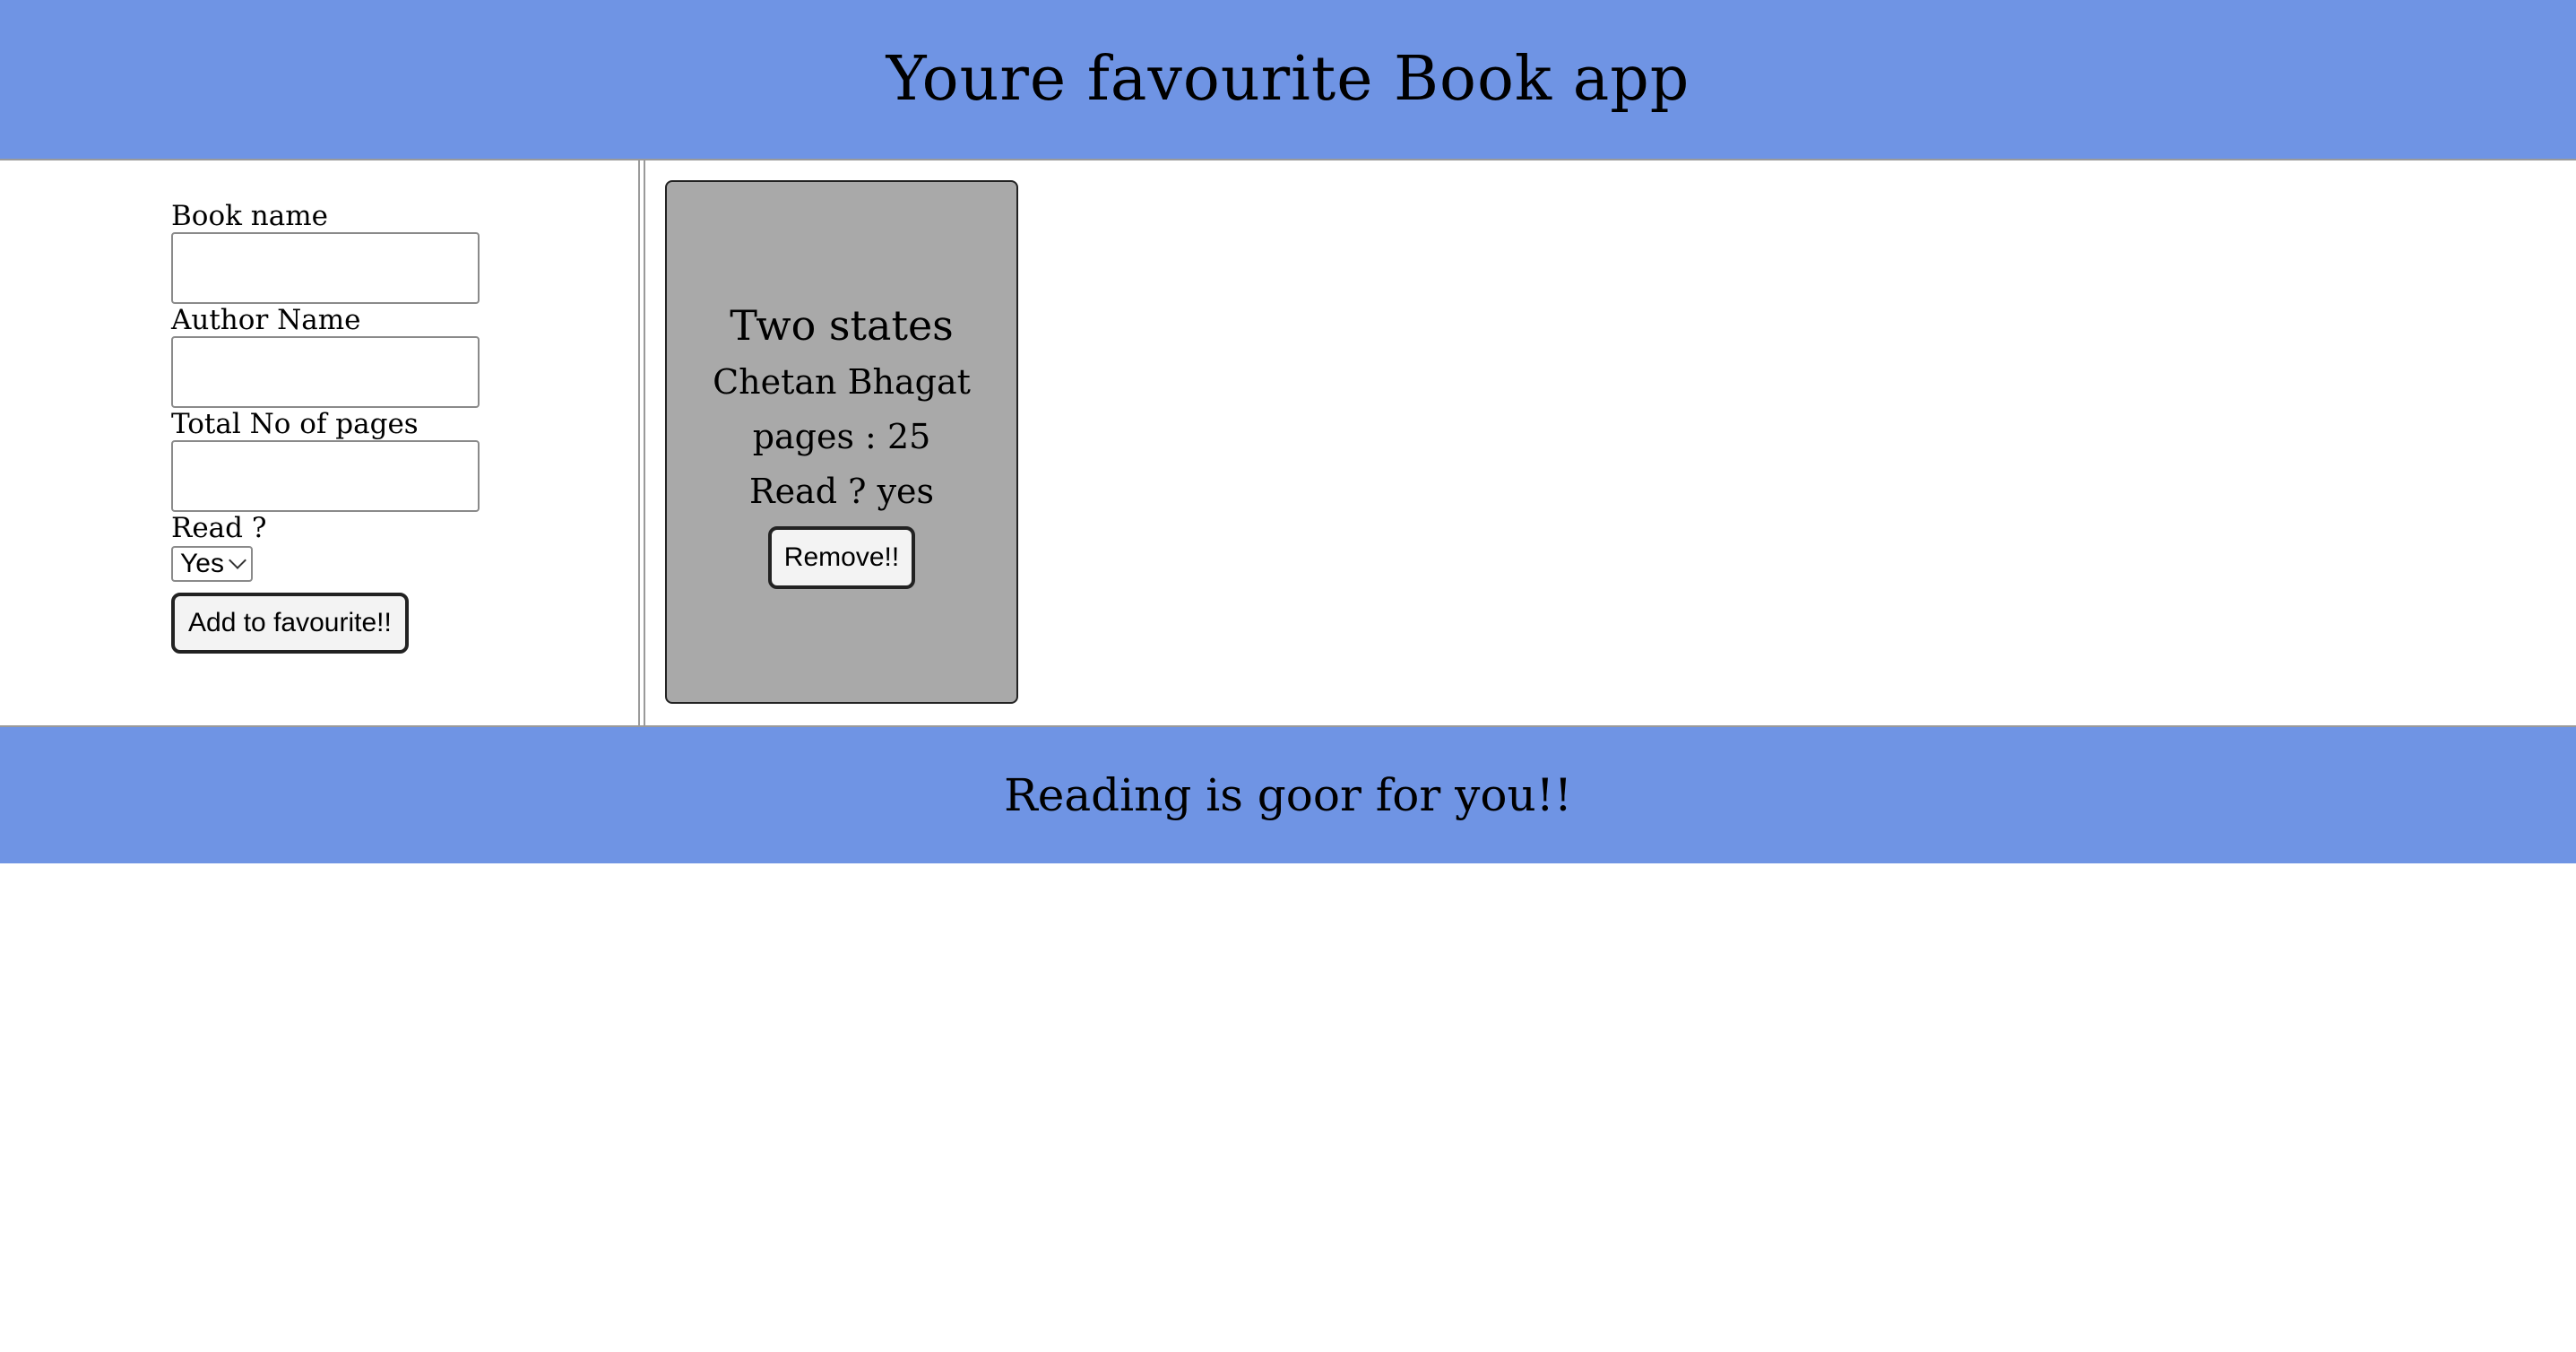  What do you see at coordinates (295, 424) in the screenshot?
I see `total-pages-label: Total No of pages` at bounding box center [295, 424].